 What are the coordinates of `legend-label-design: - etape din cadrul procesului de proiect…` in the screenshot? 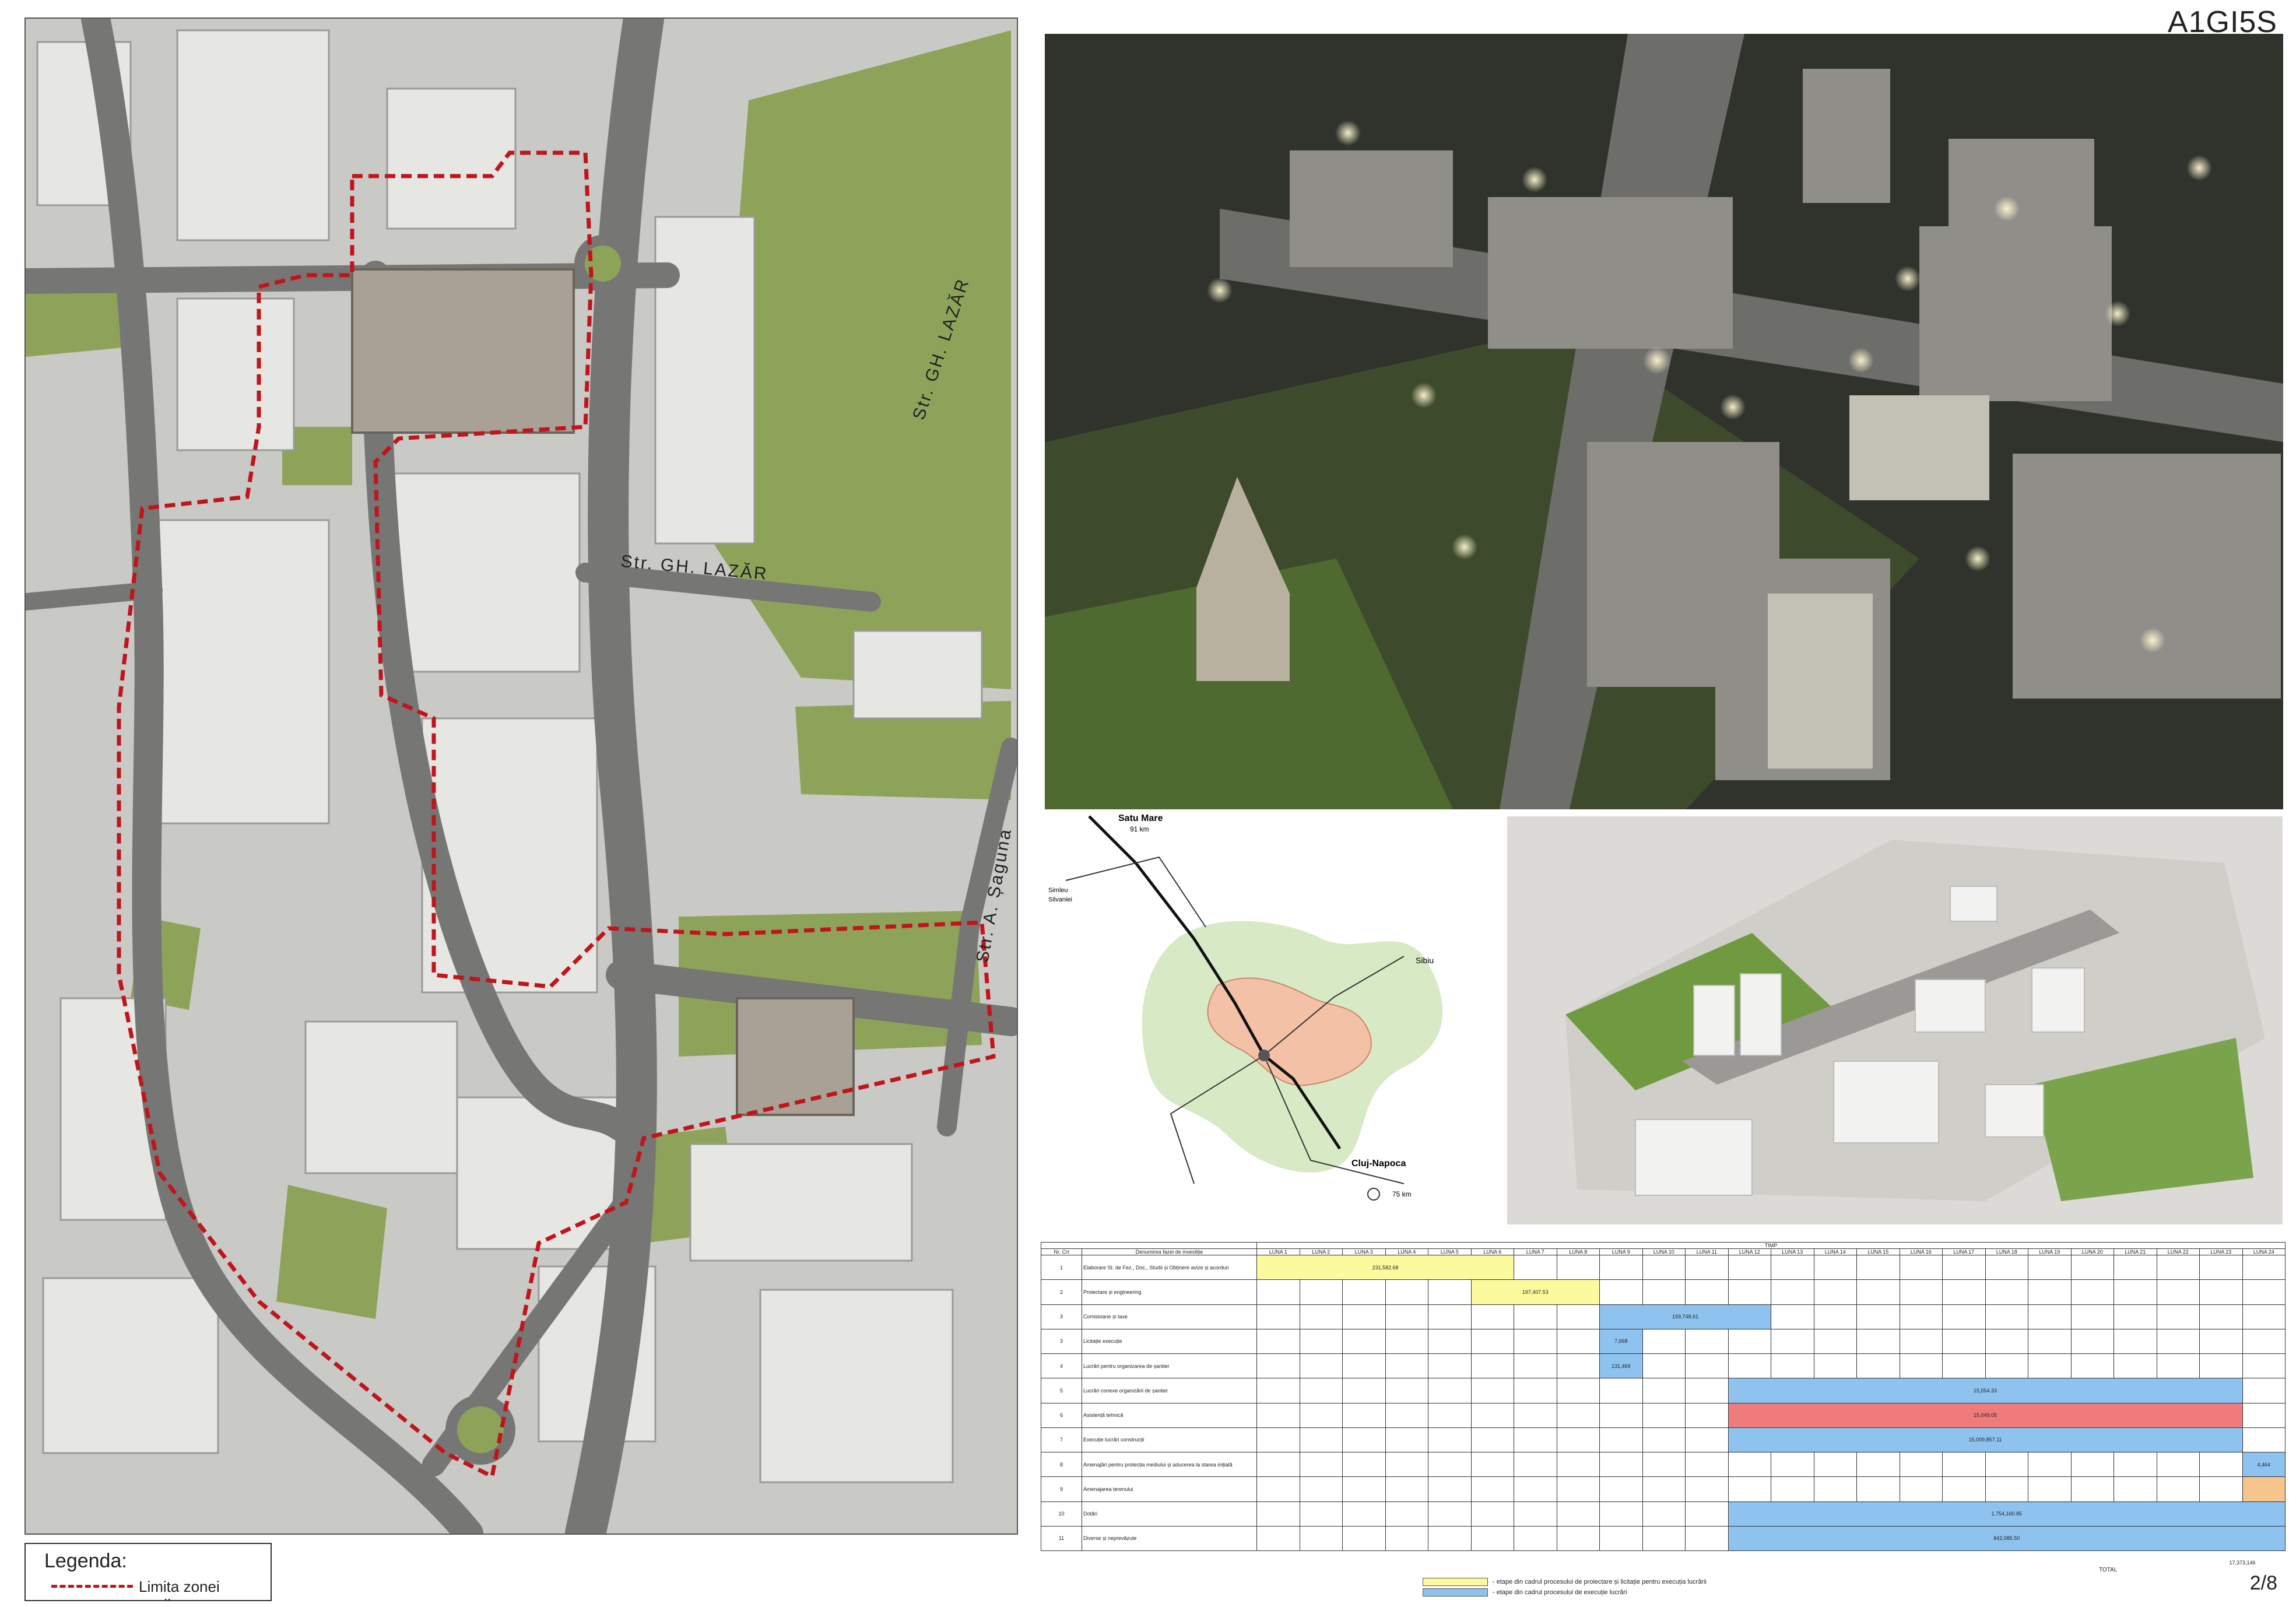 It's located at (1600, 1581).